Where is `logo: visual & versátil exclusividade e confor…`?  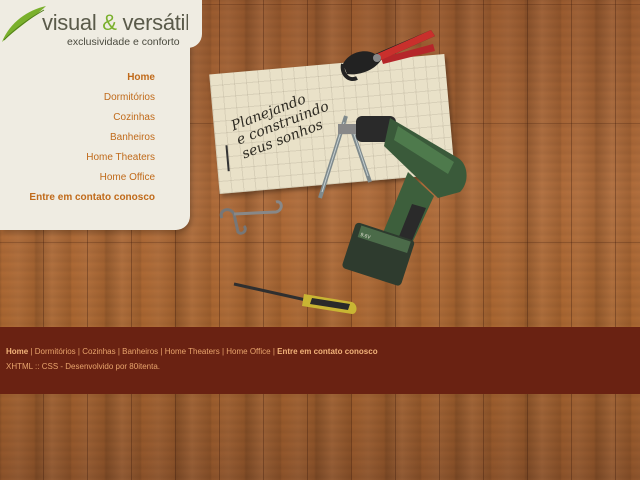 logo: visual & versátil exclusividade e confor… is located at coordinates (100, 26).